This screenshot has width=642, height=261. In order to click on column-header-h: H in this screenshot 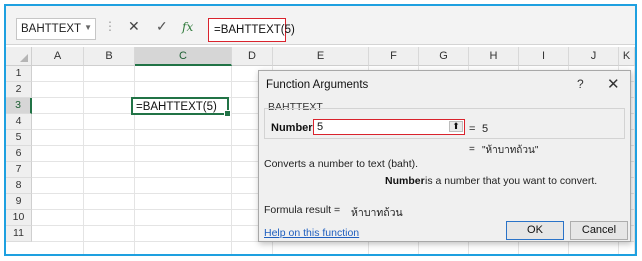, I will do `click(494, 56)`.